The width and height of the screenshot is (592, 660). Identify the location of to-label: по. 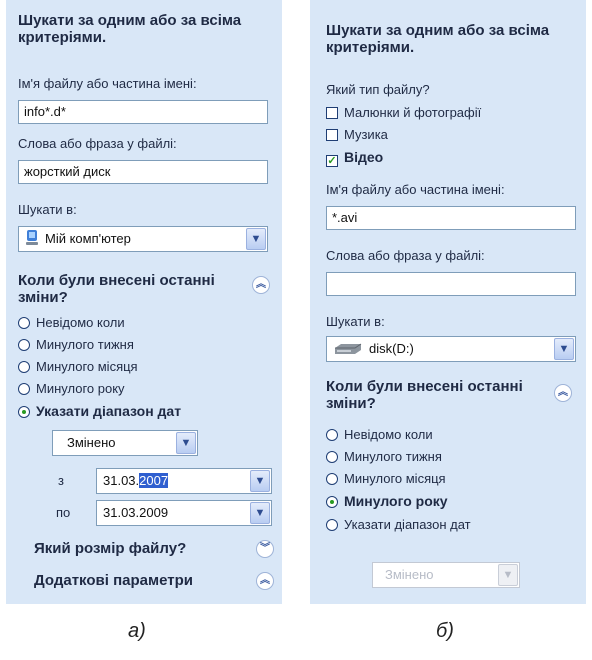
(63, 512).